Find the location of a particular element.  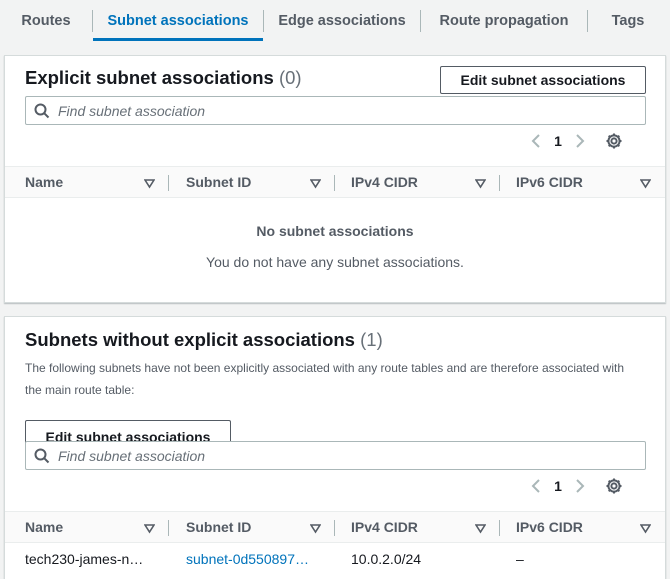

tab-label: Tags is located at coordinates (628, 21).